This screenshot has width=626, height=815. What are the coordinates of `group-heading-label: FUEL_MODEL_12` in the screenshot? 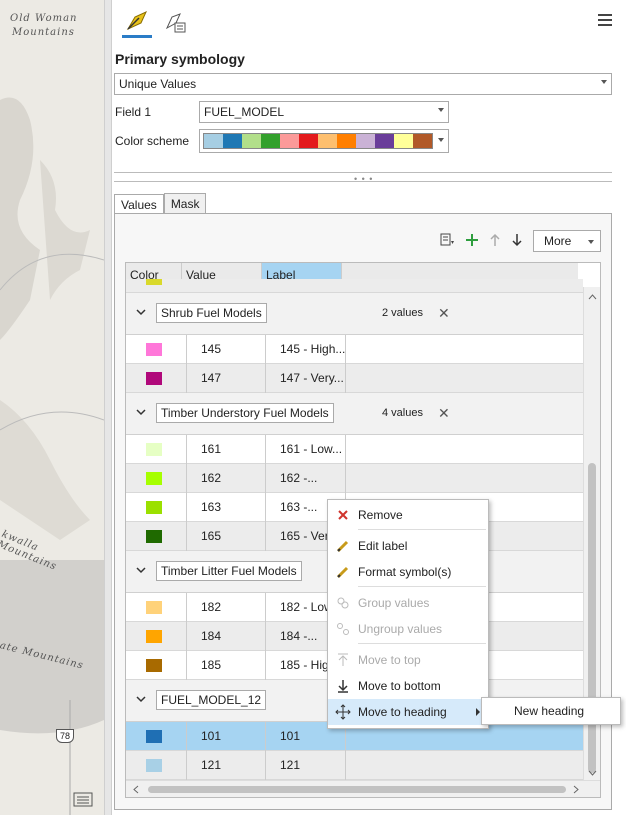 It's located at (211, 700).